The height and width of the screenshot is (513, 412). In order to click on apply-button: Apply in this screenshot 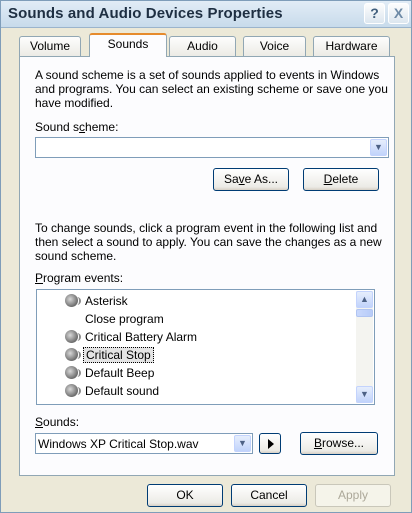, I will do `click(353, 495)`.